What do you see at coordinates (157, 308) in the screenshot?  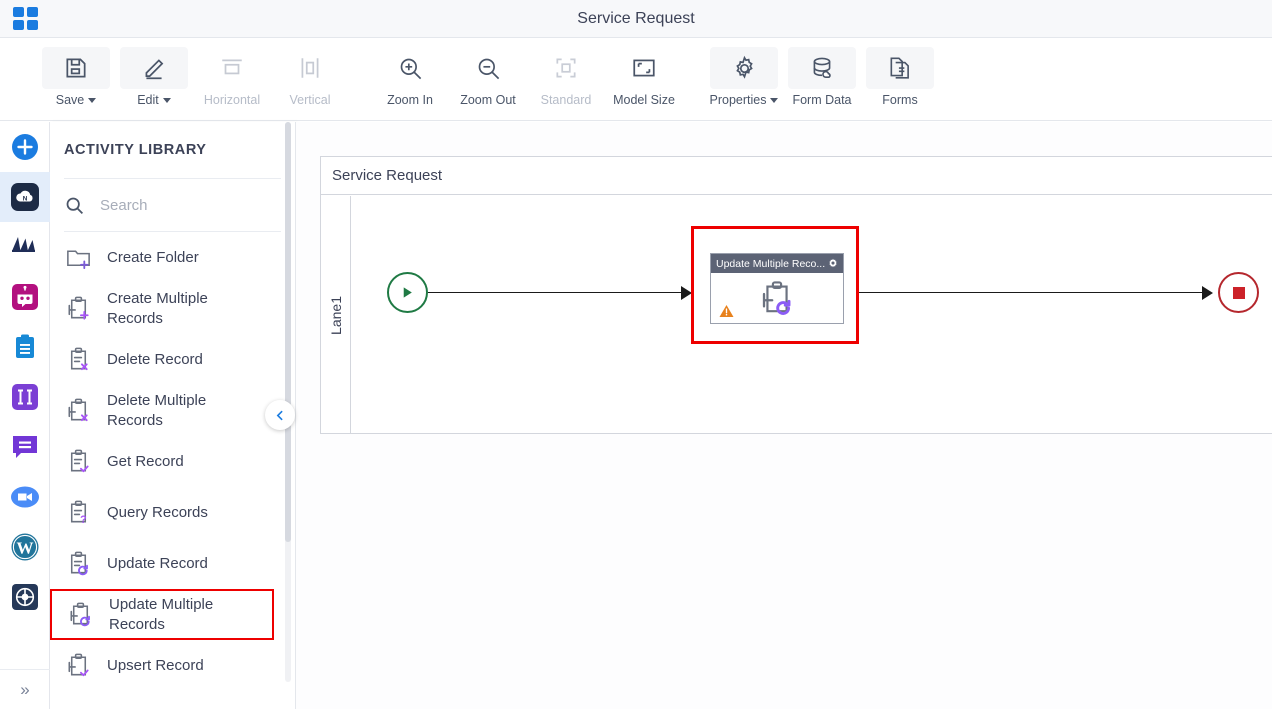 I see `list-item-label: Create Multiple Records` at bounding box center [157, 308].